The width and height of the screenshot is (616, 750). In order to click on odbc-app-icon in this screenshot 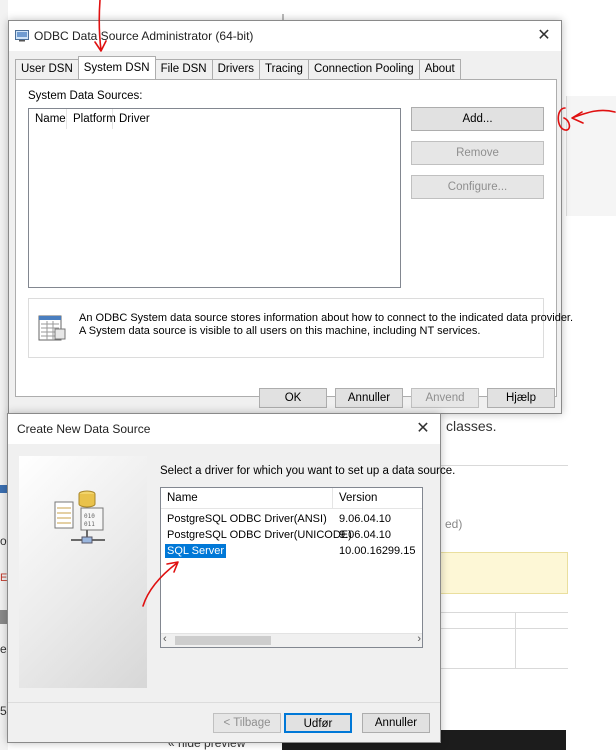, I will do `click(22, 36)`.